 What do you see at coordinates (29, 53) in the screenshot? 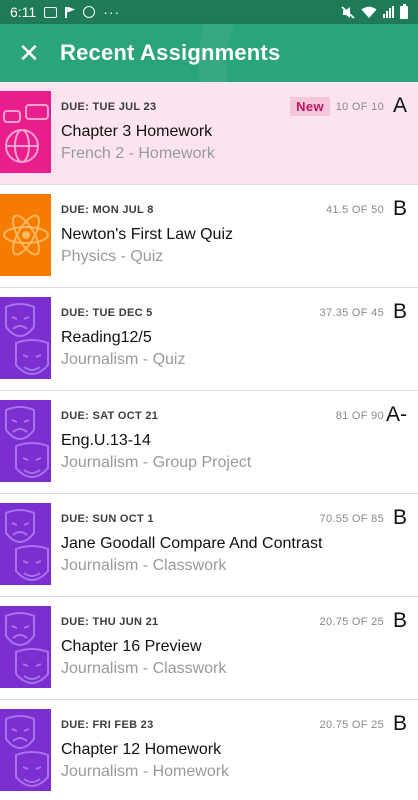
I see `close-button: ✕` at bounding box center [29, 53].